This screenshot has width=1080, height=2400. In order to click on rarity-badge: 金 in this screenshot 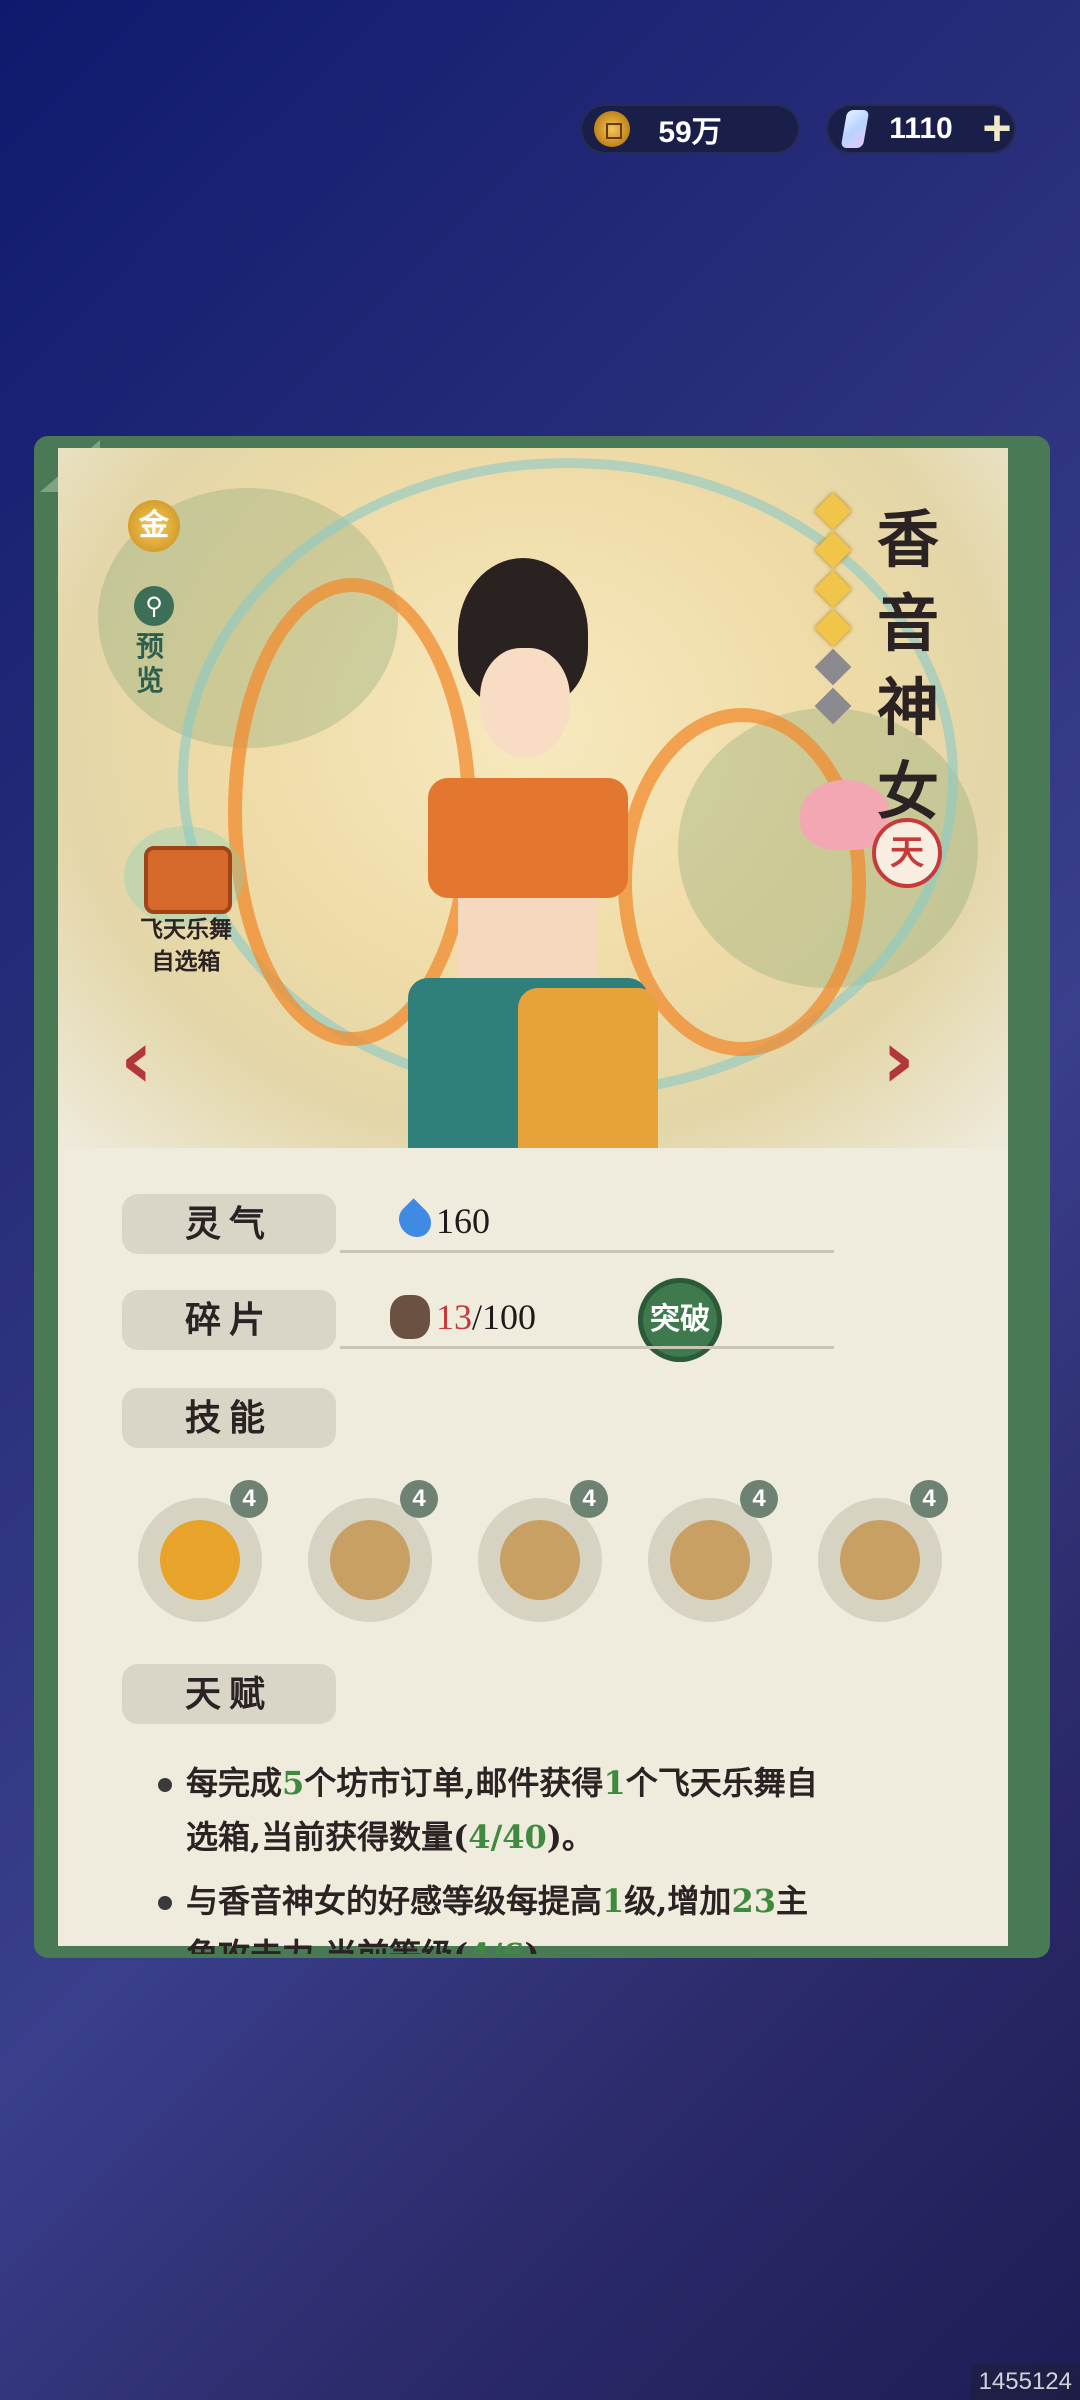, I will do `click(154, 526)`.